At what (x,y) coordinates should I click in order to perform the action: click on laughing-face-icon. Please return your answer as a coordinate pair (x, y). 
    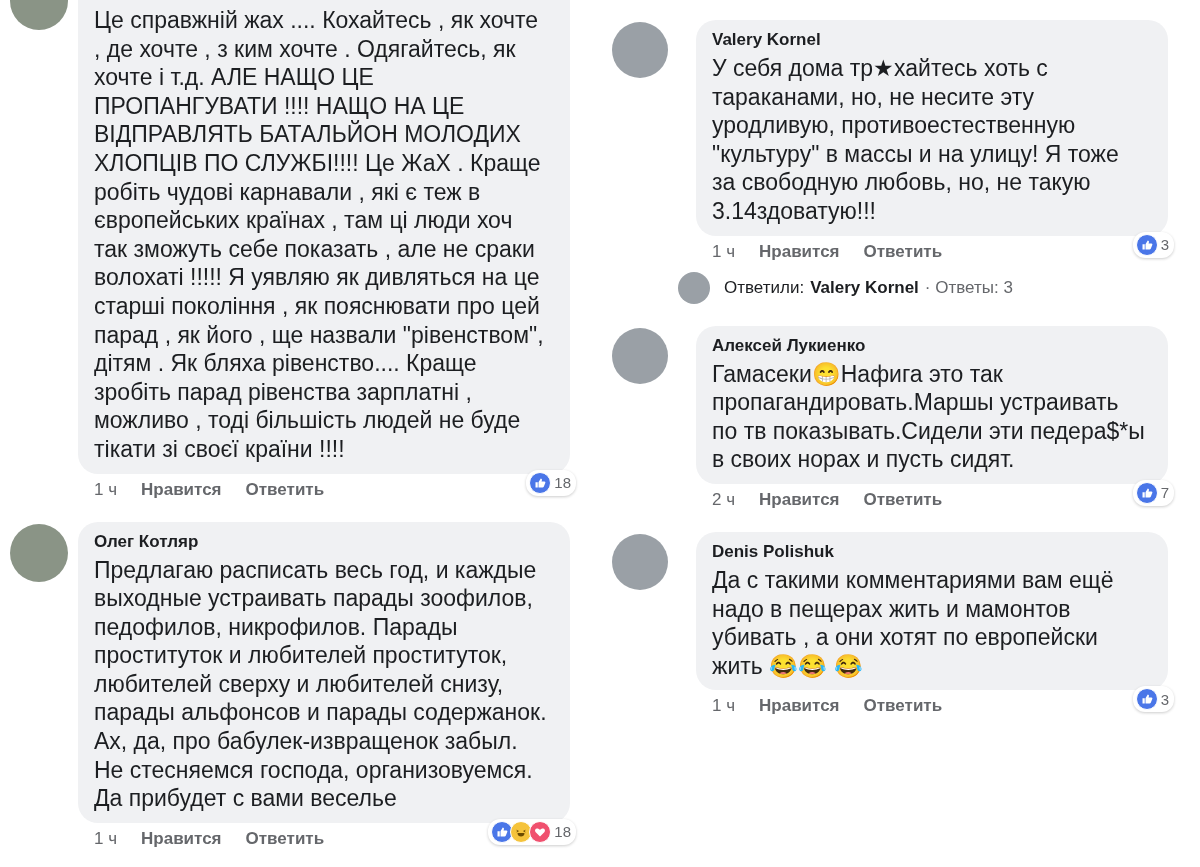
    Looking at the image, I should click on (521, 831).